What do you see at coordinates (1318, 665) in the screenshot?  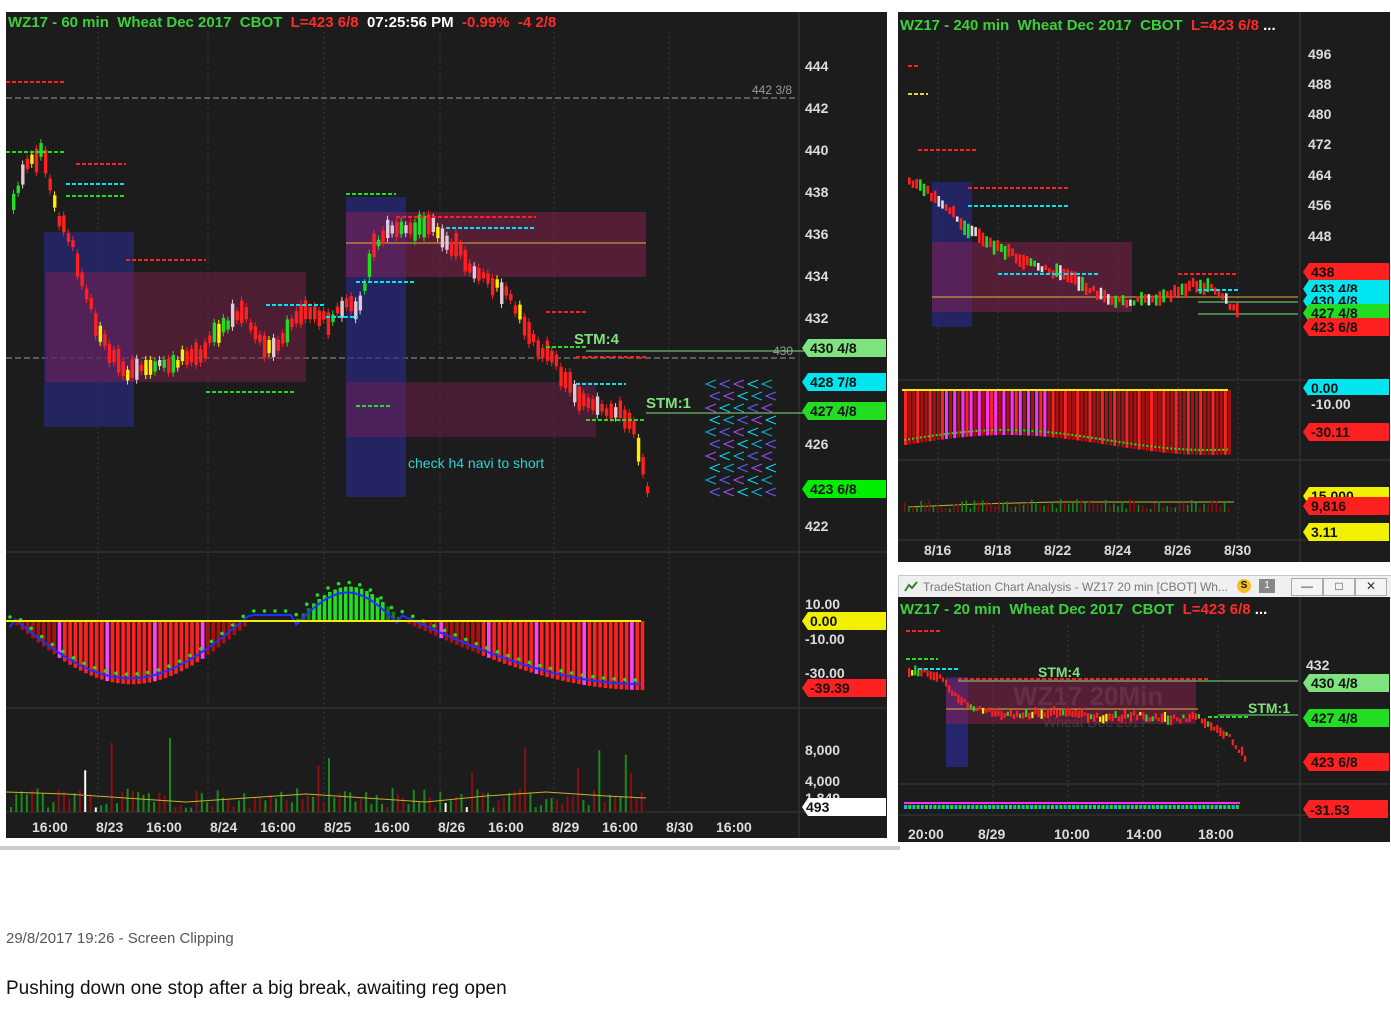 I see `y20-tick-0: 432` at bounding box center [1318, 665].